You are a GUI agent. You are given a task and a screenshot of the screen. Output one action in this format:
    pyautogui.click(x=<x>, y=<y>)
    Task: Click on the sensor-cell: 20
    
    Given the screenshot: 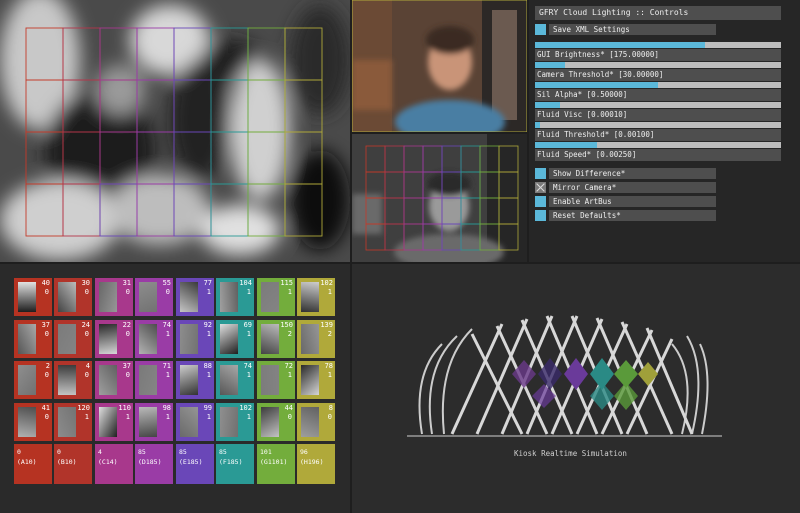 What is the action you would take?
    pyautogui.click(x=33, y=380)
    